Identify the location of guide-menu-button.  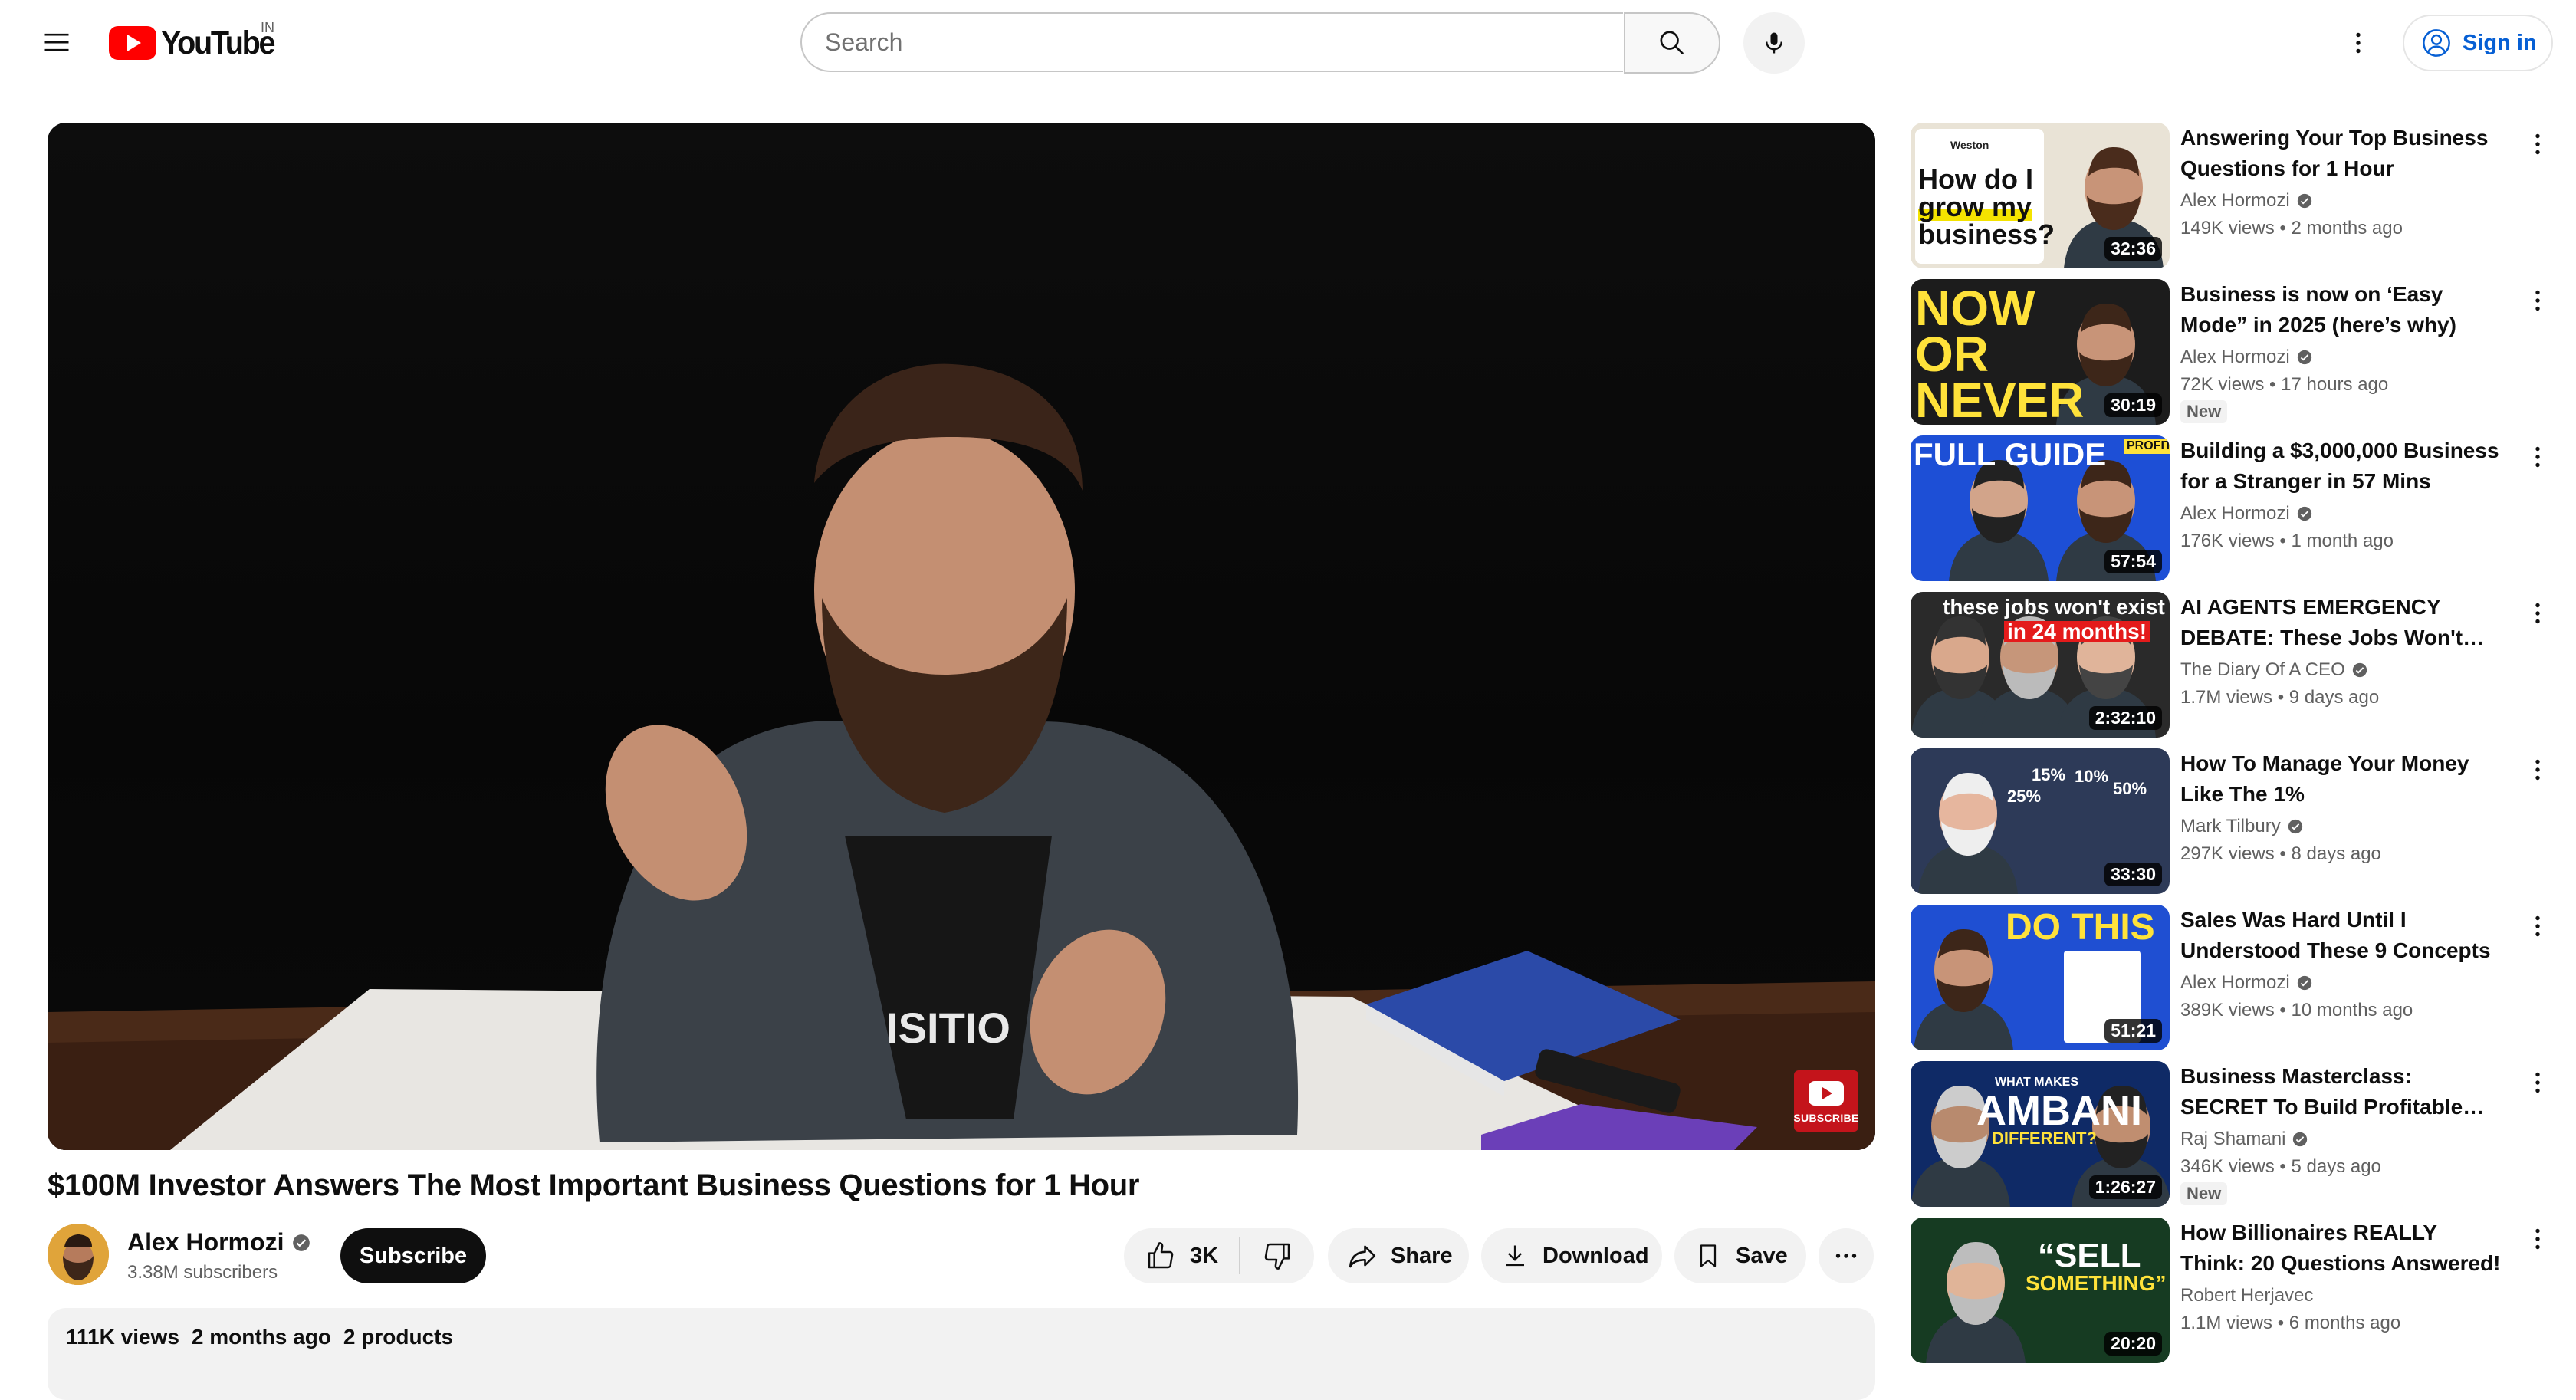
(57, 43).